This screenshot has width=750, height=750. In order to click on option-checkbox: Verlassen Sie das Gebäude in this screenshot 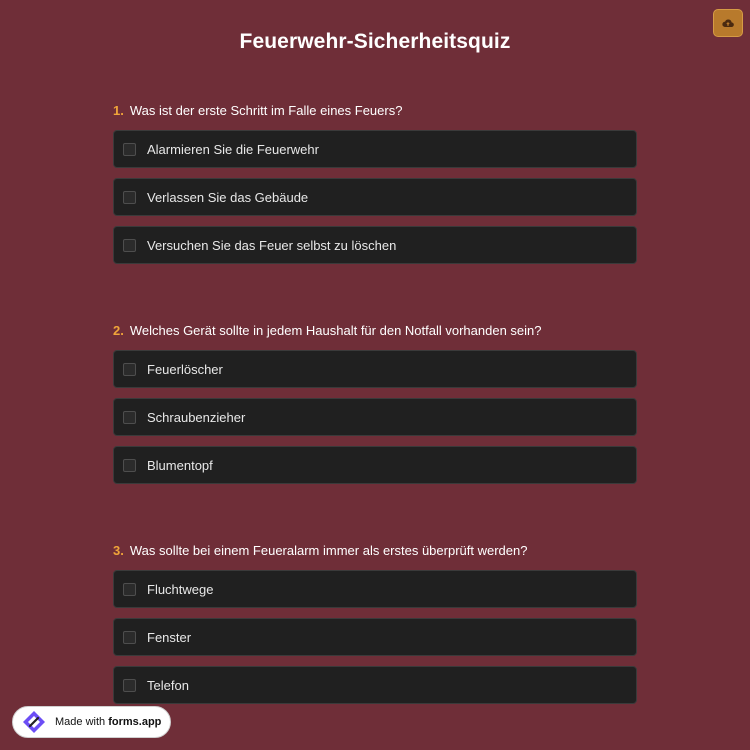, I will do `click(375, 197)`.